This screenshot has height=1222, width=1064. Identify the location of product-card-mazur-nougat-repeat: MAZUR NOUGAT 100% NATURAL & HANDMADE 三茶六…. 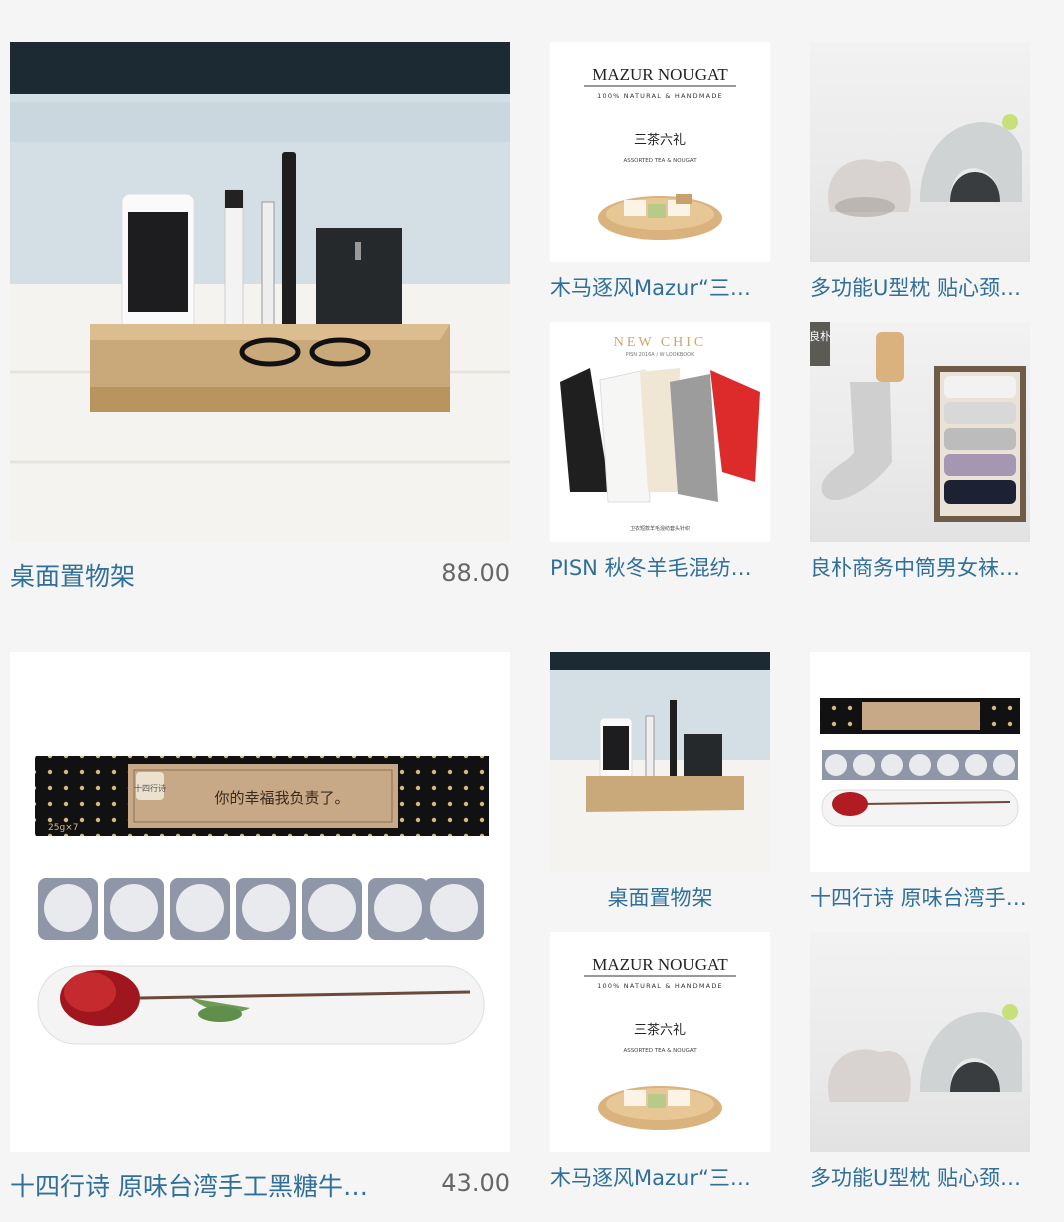
(660, 1063).